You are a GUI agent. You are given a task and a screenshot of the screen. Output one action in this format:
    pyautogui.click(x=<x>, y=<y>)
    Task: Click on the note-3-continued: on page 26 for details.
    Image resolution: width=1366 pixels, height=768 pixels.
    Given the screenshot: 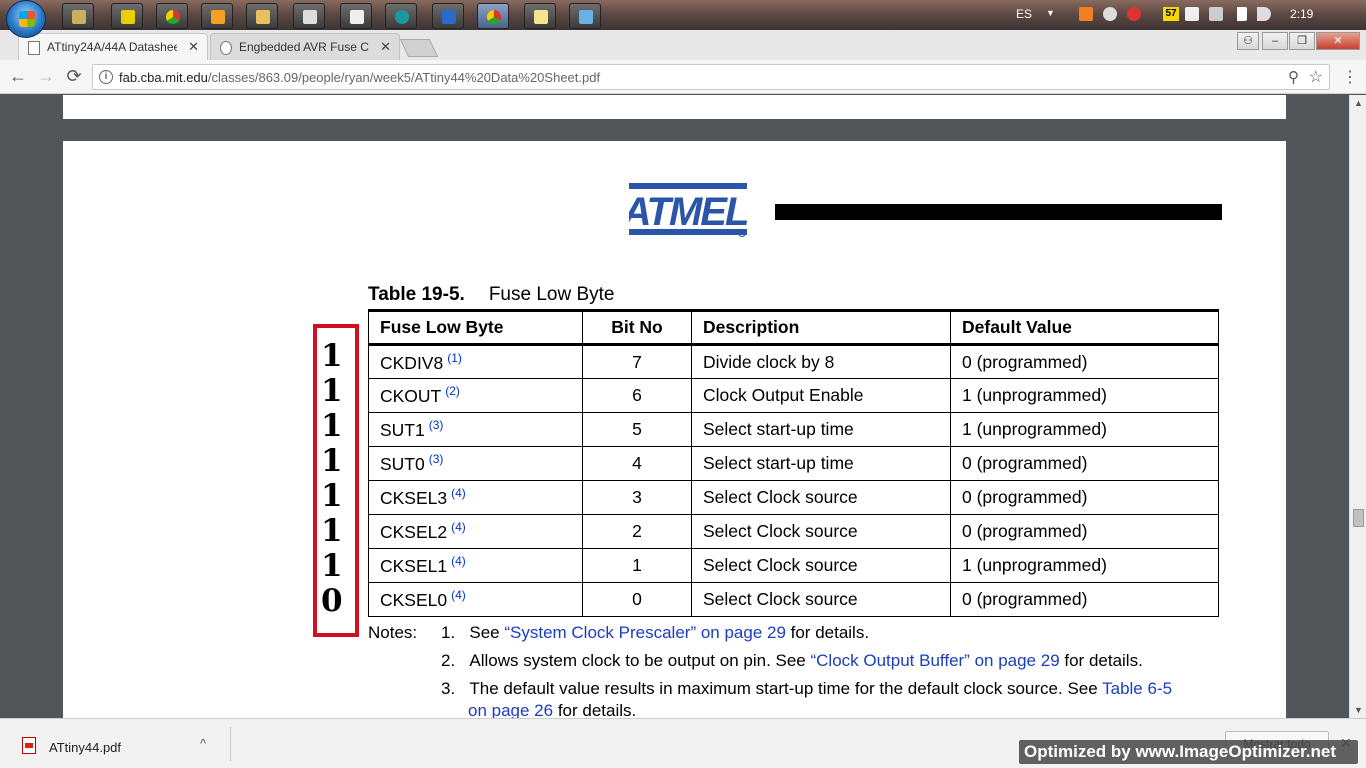 What is the action you would take?
    pyautogui.click(x=552, y=709)
    